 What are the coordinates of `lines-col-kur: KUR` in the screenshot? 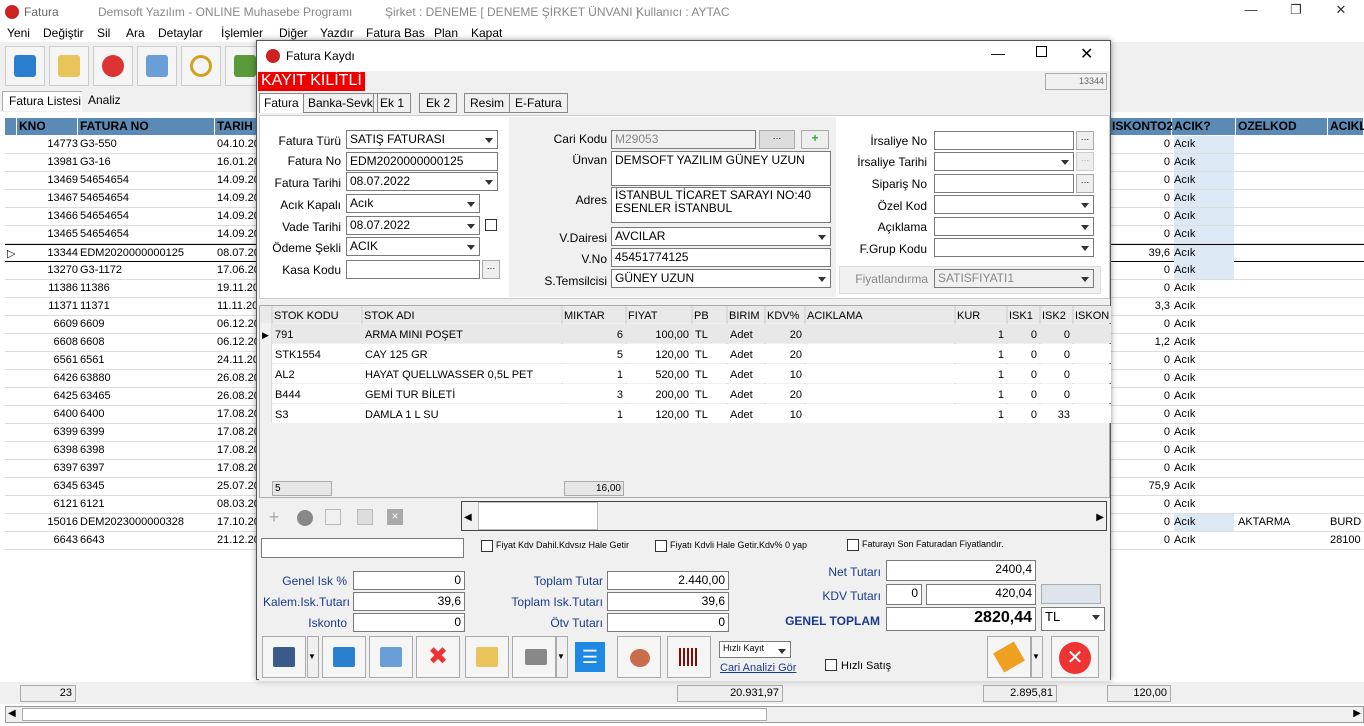 It's located at (968, 316).